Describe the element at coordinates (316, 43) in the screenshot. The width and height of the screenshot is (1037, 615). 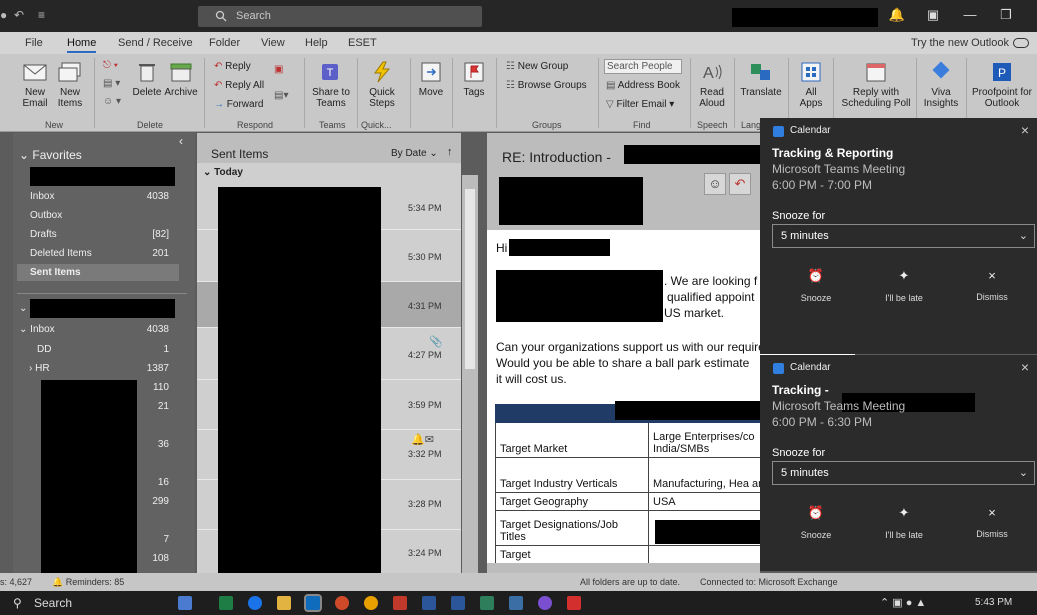
I see `tab-help: Help` at that location.